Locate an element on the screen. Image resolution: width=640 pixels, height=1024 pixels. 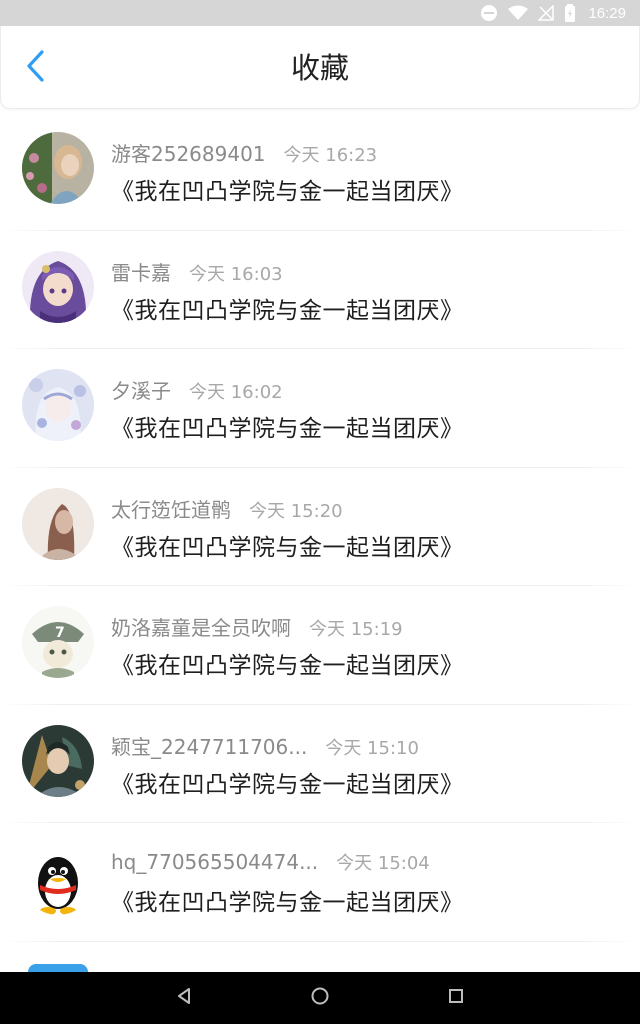
list-item: 7 奶洛嘉童是全员吹啊 今天 15:19 《我在凹凸学院与金一起当团厌》 is located at coordinates (320, 645).